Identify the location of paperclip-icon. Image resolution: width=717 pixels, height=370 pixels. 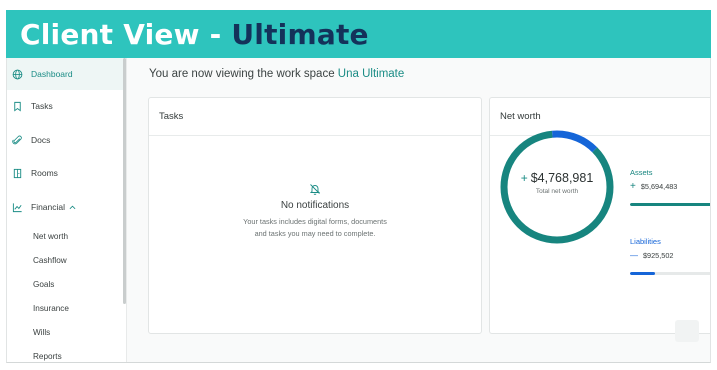
(17, 140).